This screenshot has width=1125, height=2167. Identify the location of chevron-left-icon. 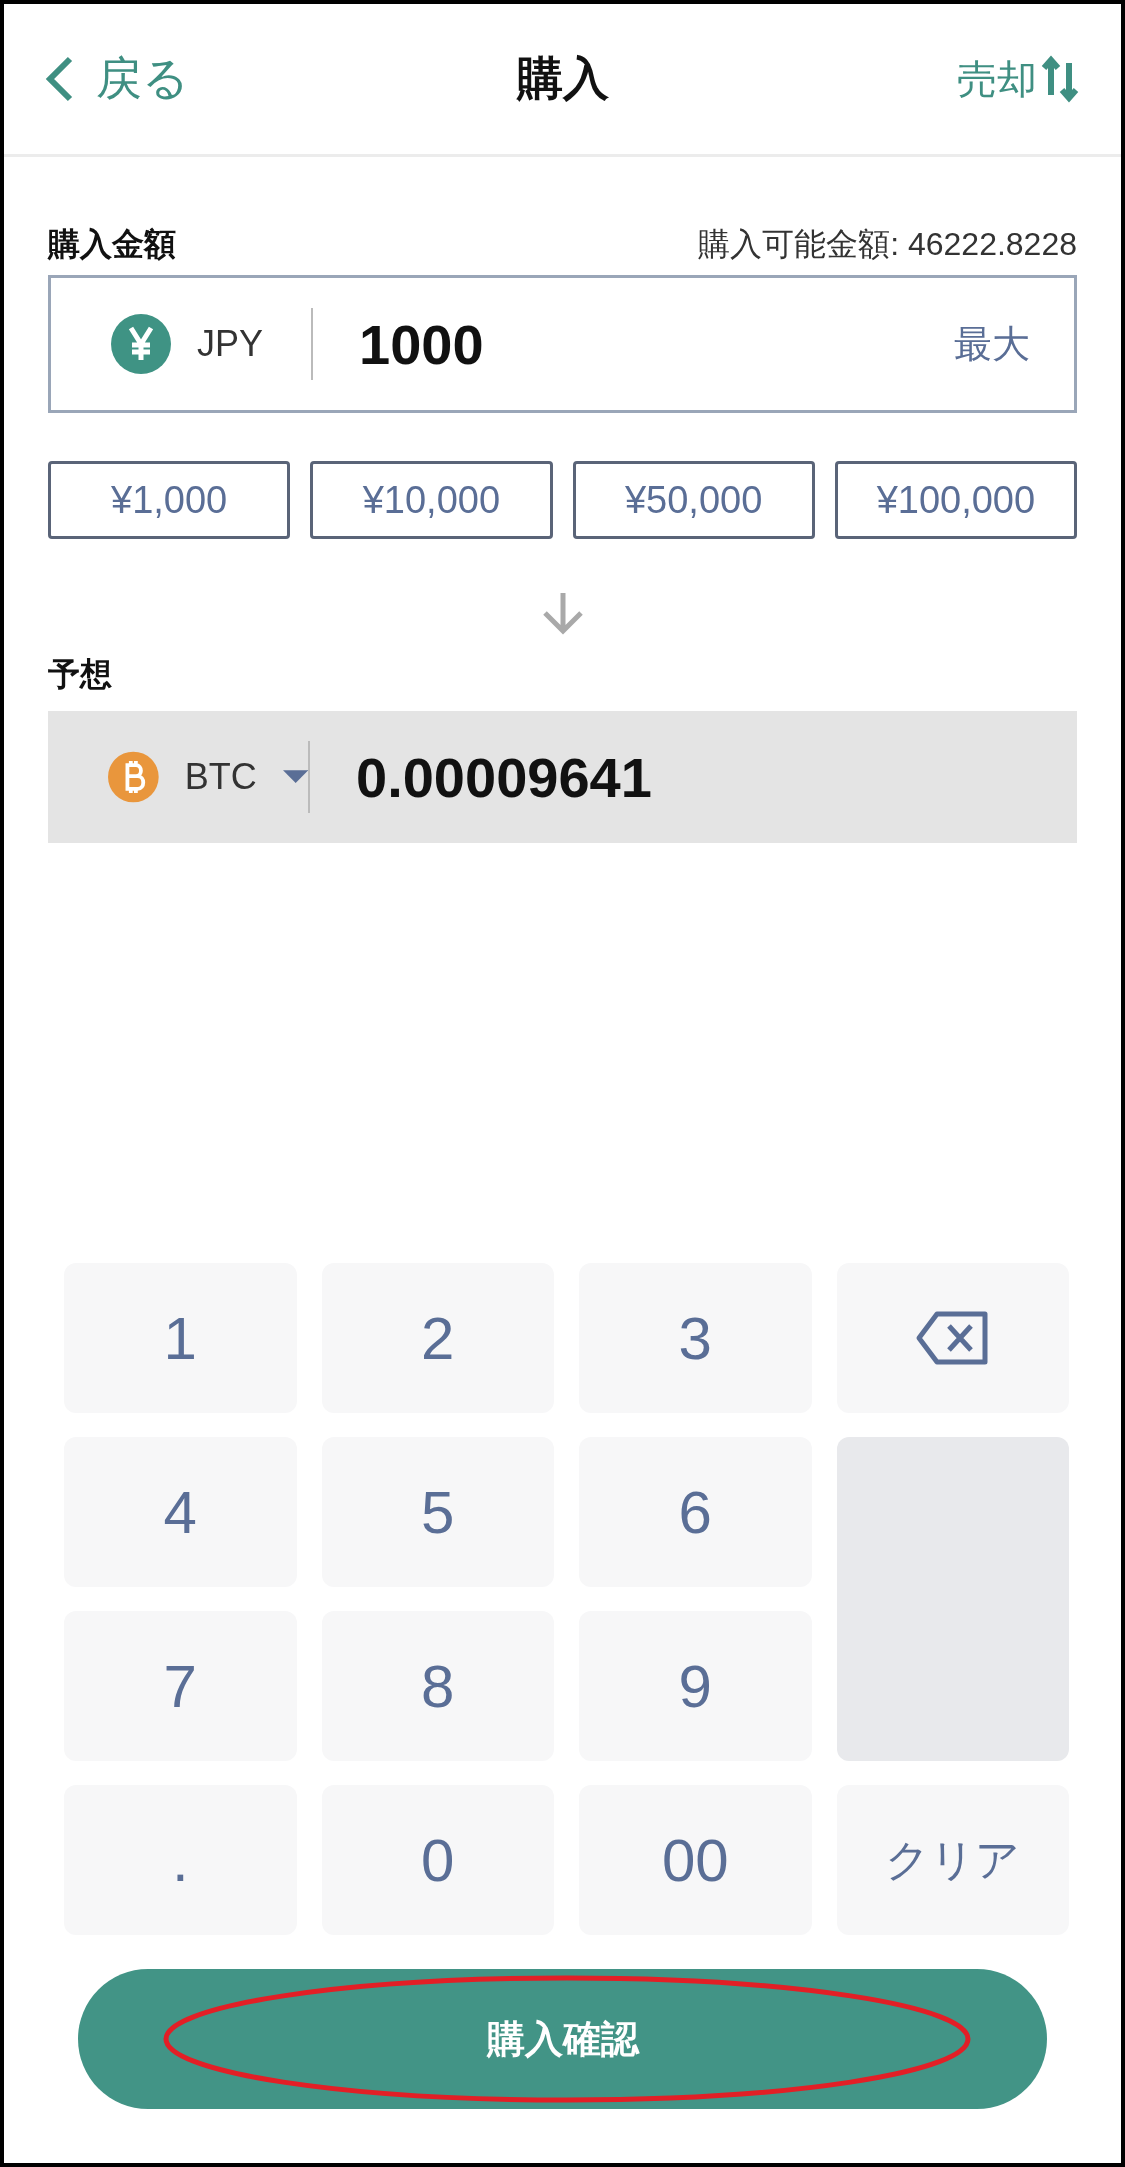
(59, 79).